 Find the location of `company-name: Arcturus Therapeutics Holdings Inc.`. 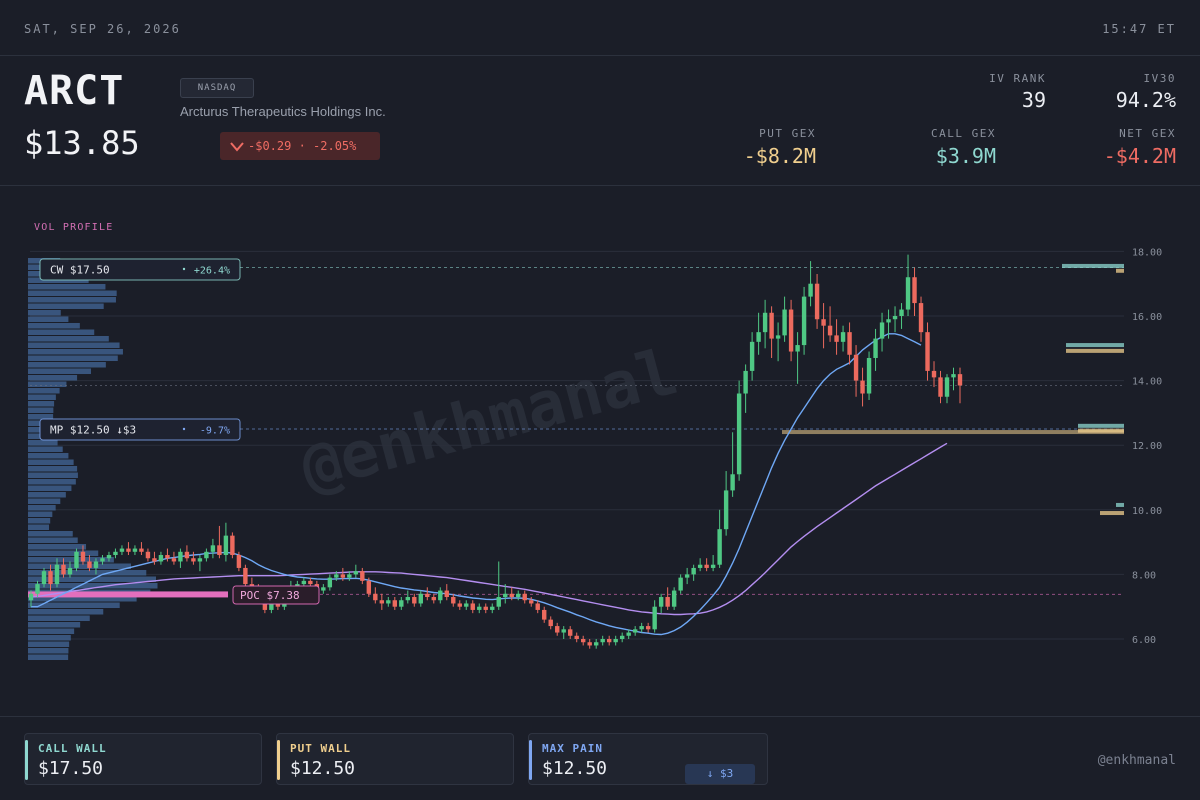

company-name: Arcturus Therapeutics Holdings Inc. is located at coordinates (283, 111).